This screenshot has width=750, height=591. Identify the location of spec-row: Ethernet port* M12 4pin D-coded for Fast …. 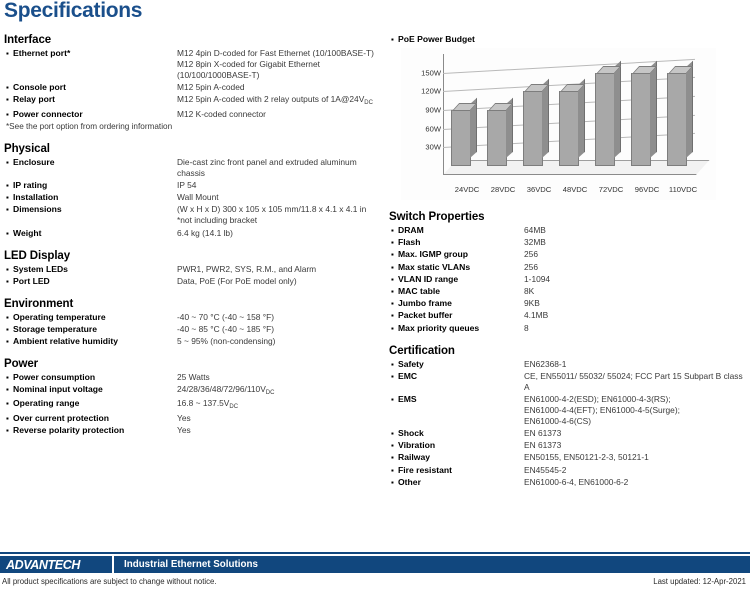
(191, 64).